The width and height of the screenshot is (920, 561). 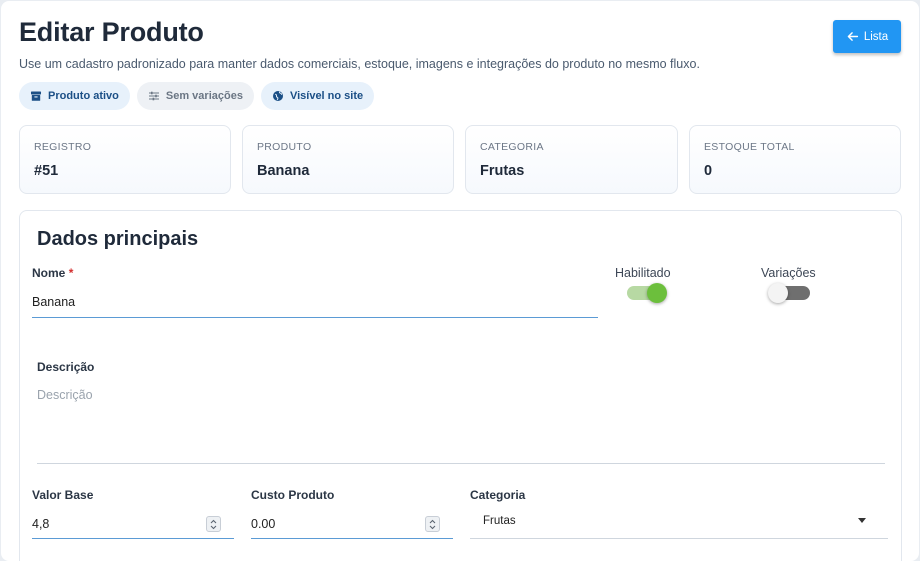 What do you see at coordinates (788, 273) in the screenshot?
I see `variations-toggle-label: Variações` at bounding box center [788, 273].